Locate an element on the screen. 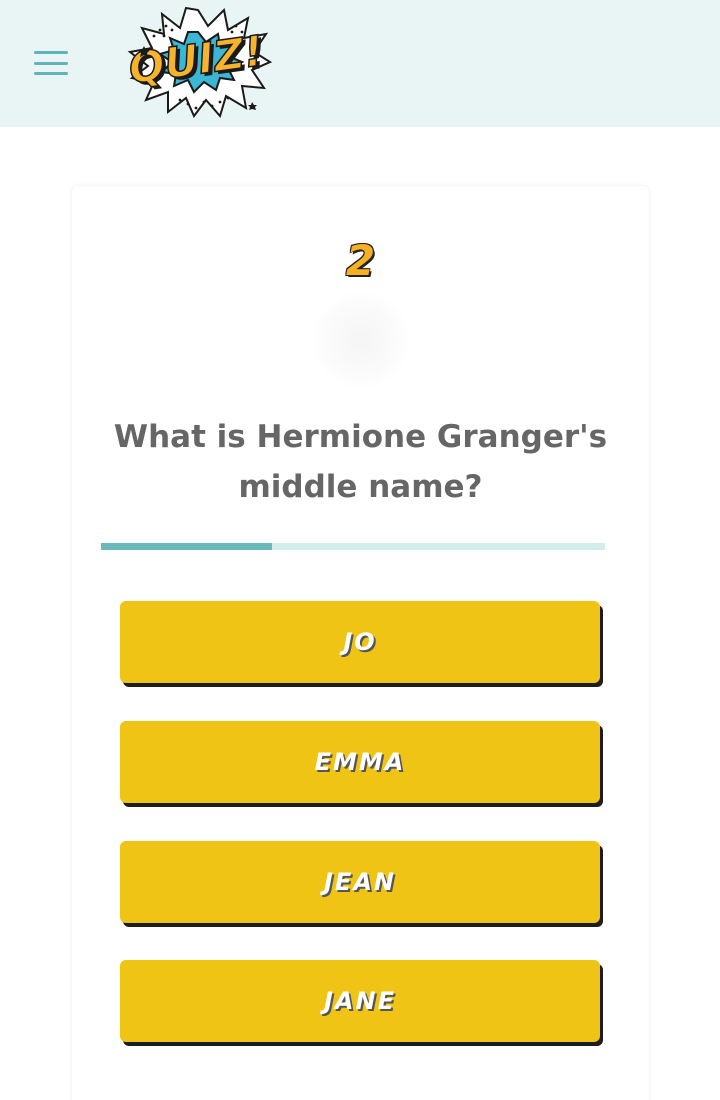 This screenshot has height=1100, width=720. answer-label: EMMA is located at coordinates (360, 762).